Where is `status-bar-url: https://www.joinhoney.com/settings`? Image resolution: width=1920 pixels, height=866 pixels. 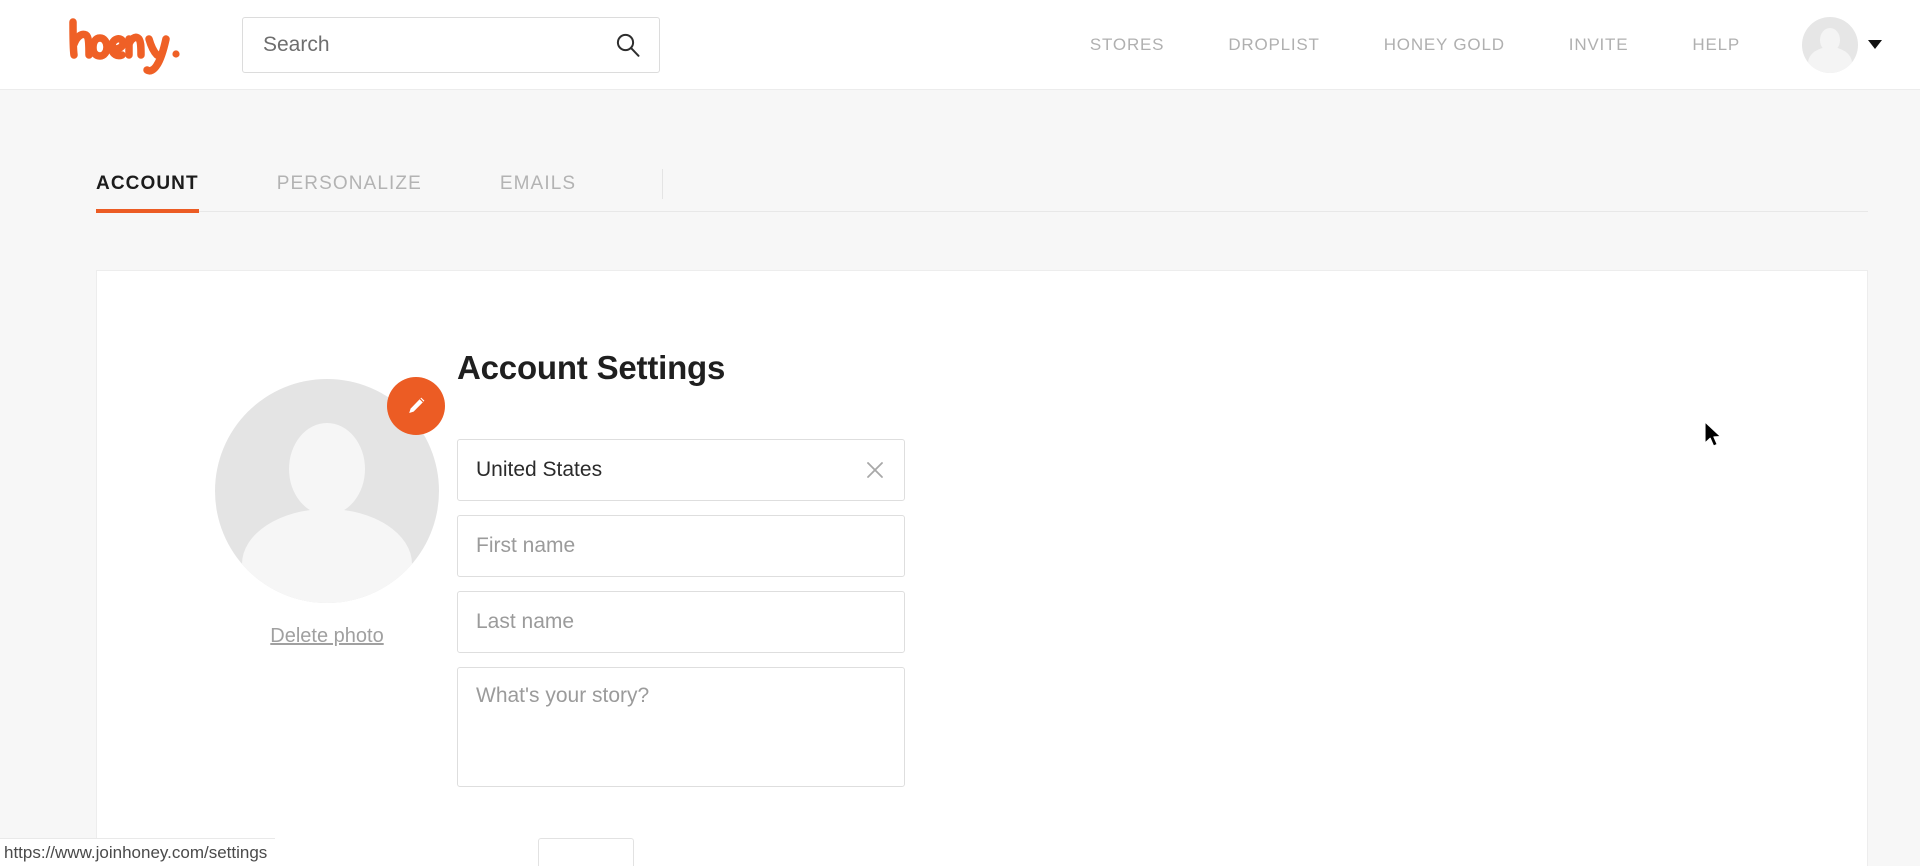 status-bar-url: https://www.joinhoney.com/settings is located at coordinates (138, 852).